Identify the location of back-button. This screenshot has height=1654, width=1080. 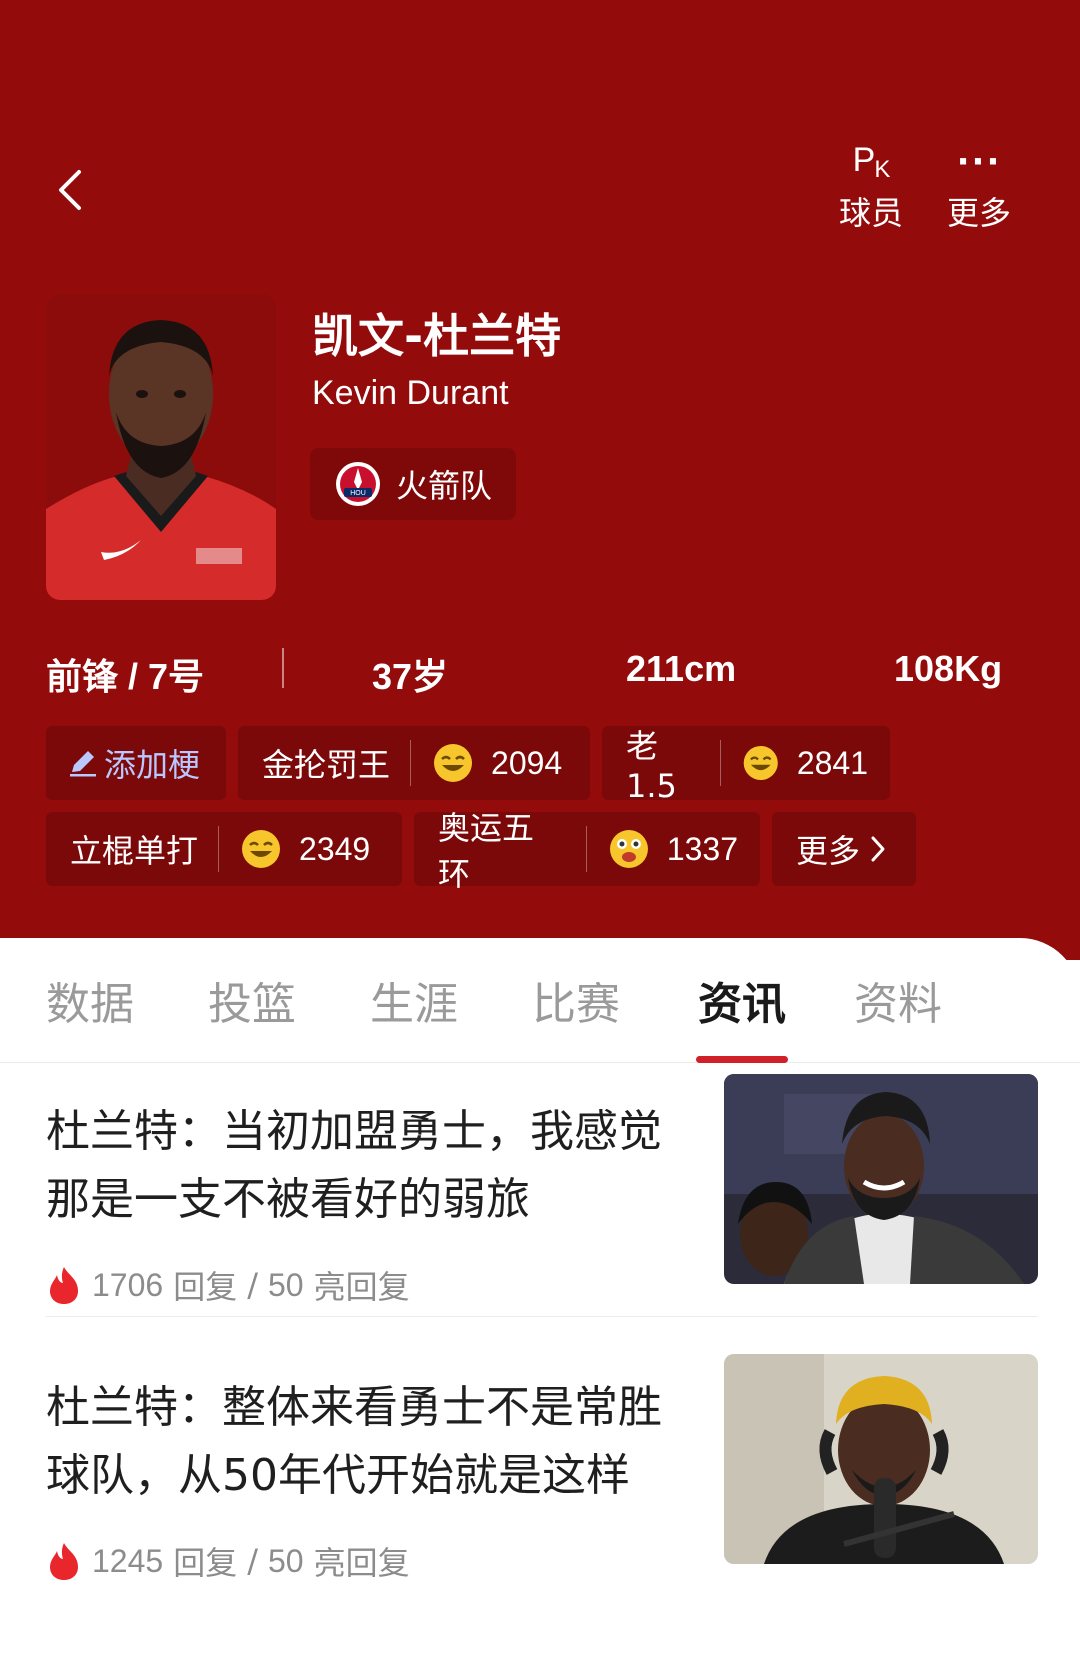
(70, 190).